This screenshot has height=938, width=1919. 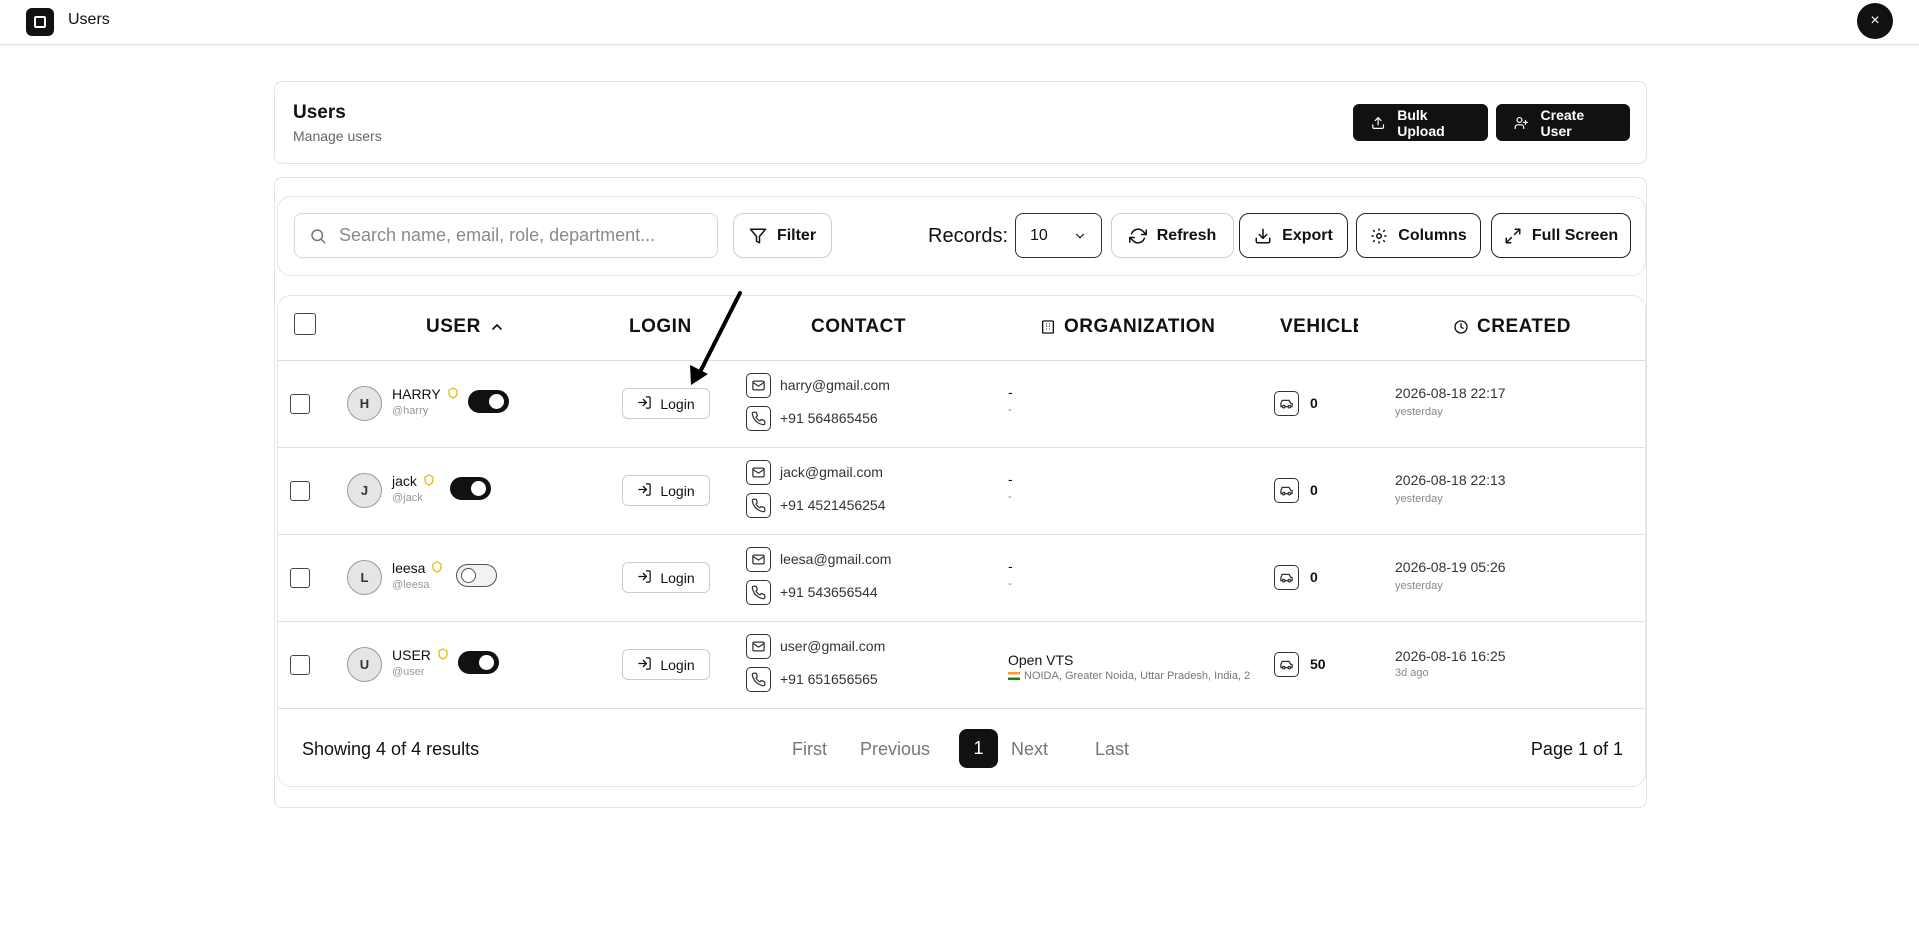 What do you see at coordinates (1524, 326) in the screenshot?
I see `column-header-created-label: CREATED` at bounding box center [1524, 326].